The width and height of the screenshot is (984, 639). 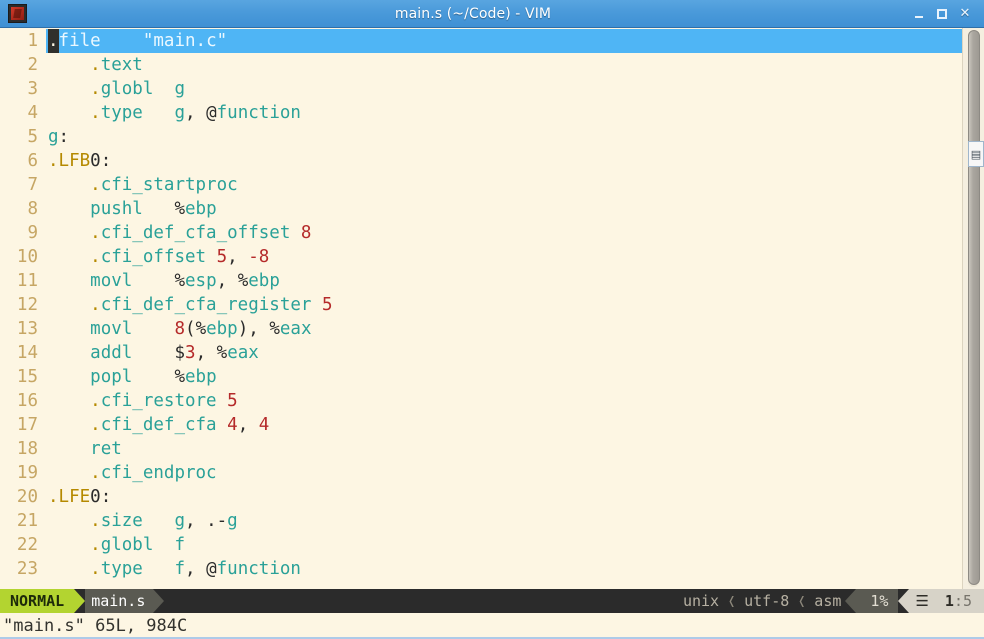 I want to click on line-text: .cfi_offset 5, -8, so click(x=504, y=257).